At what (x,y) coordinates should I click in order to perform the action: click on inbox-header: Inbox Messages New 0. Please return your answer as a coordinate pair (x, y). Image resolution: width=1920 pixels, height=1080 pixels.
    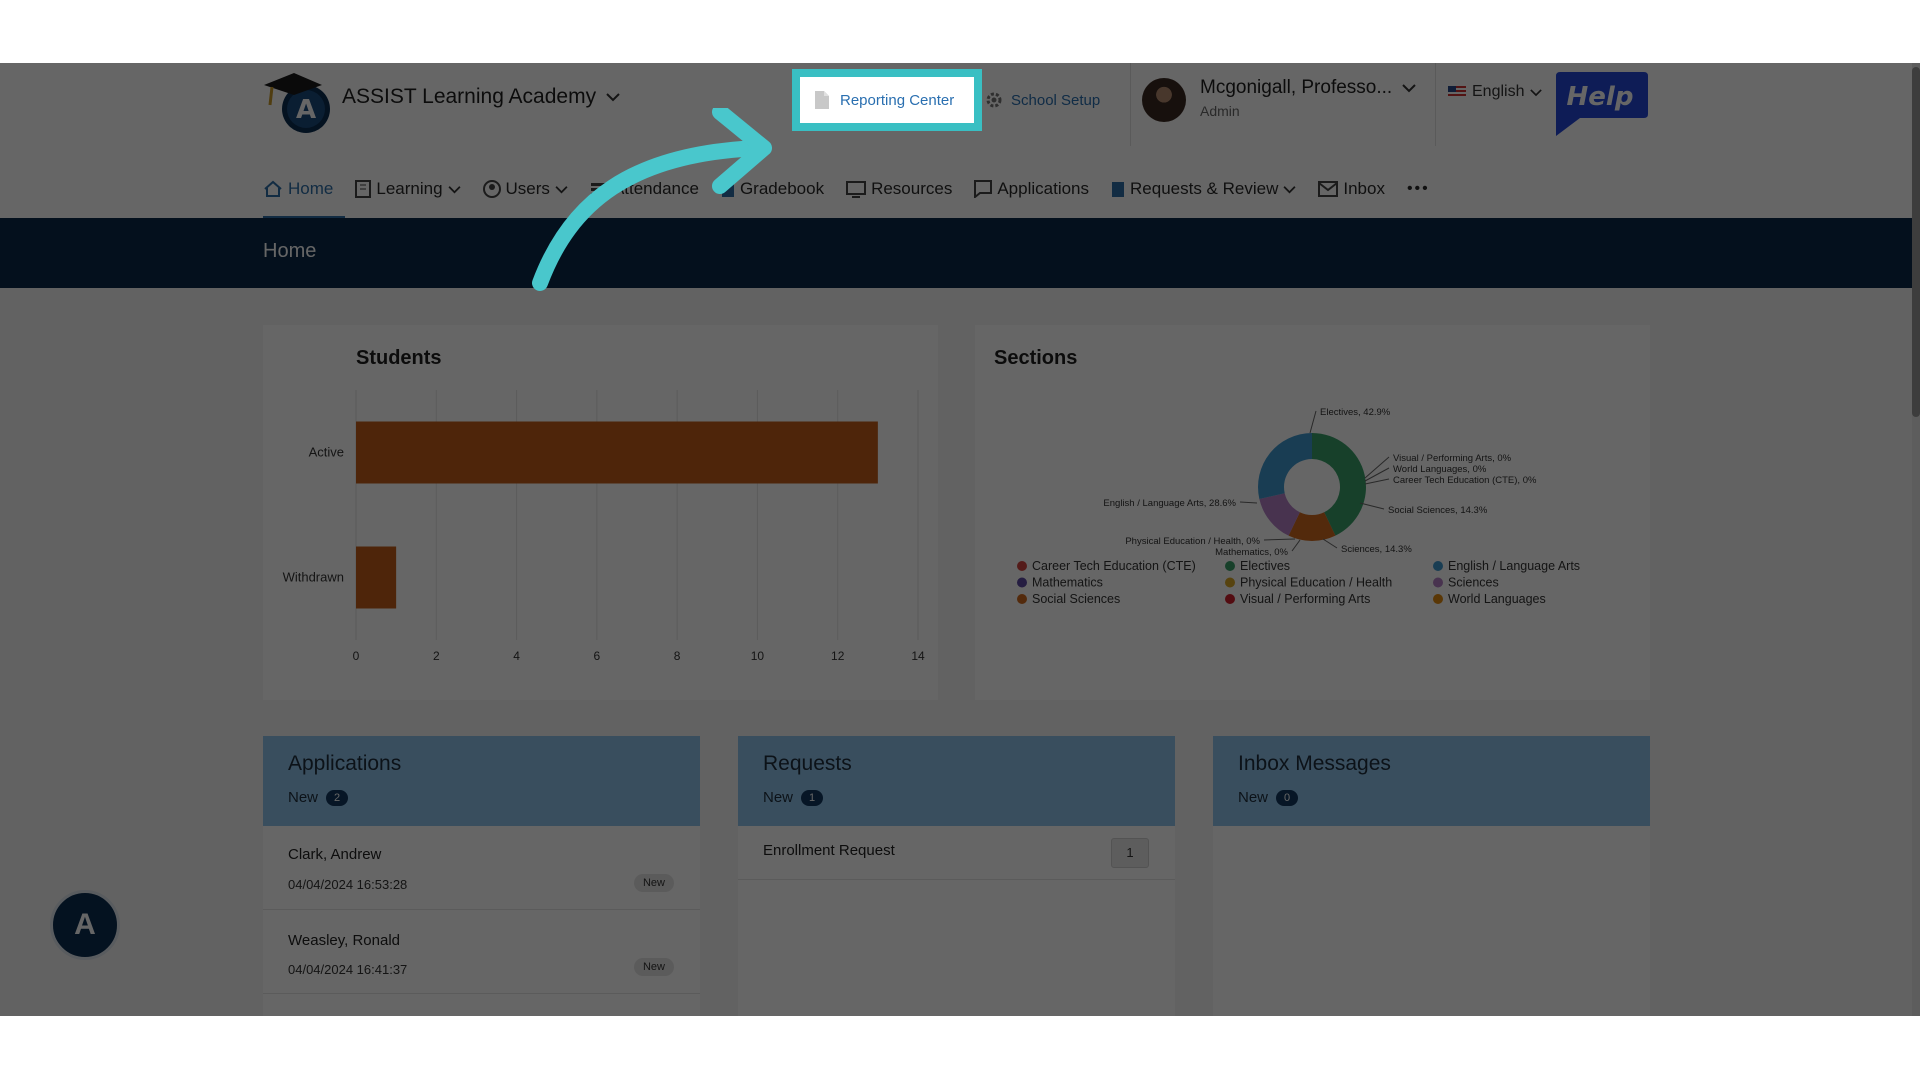
    Looking at the image, I should click on (1431, 781).